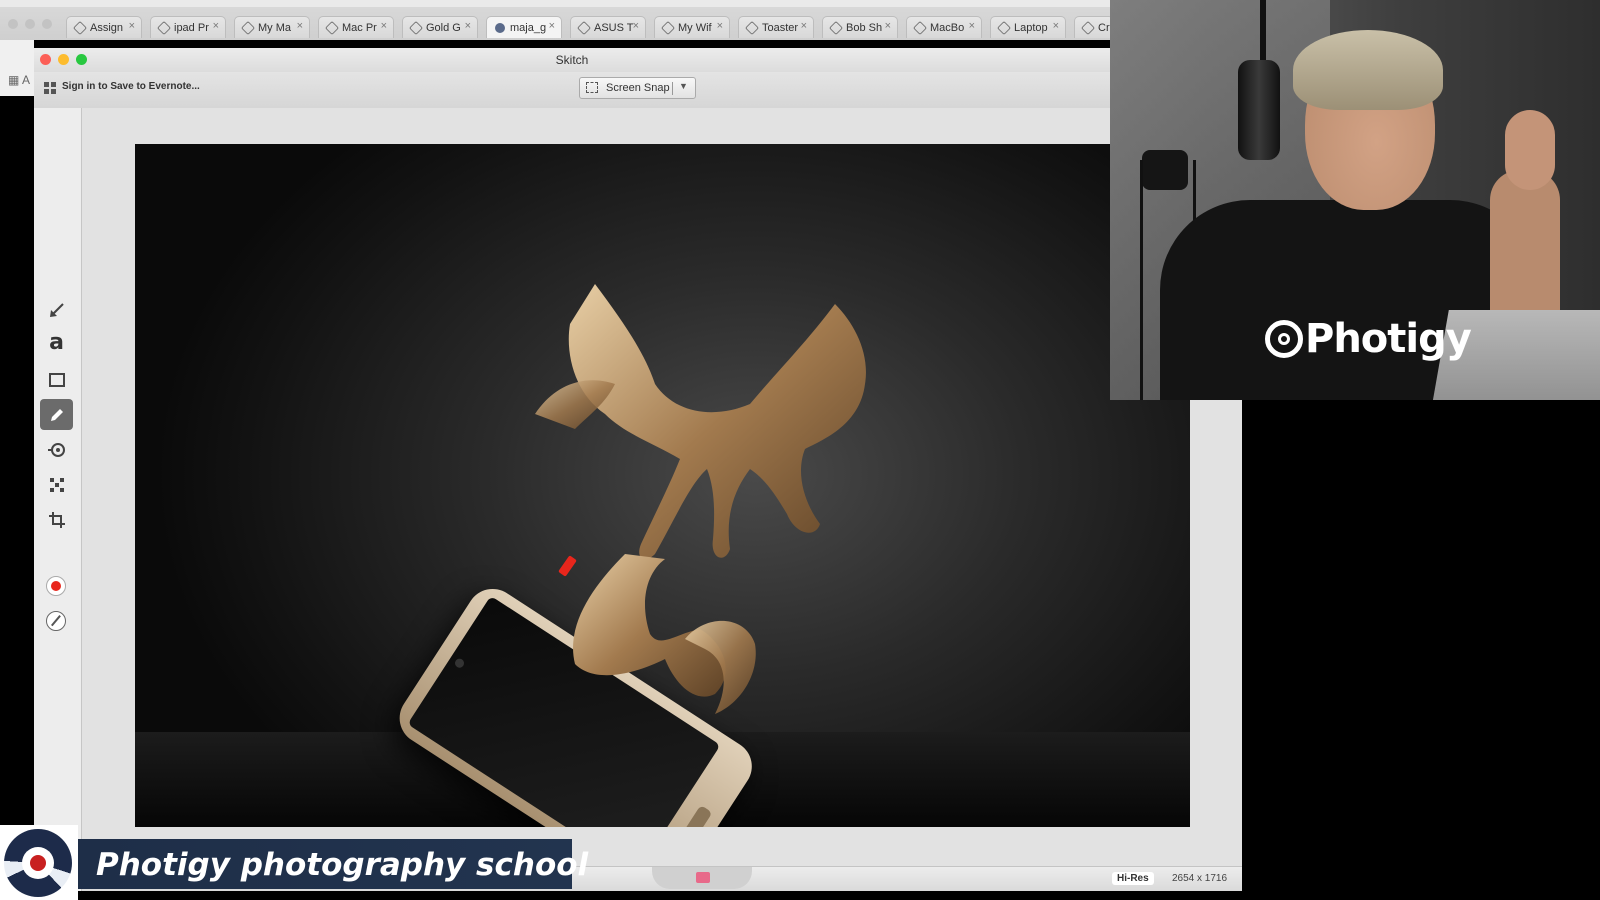 The image size is (1600, 900). Describe the element at coordinates (776, 27) in the screenshot. I see `browser-tab: Toaster ×` at that location.